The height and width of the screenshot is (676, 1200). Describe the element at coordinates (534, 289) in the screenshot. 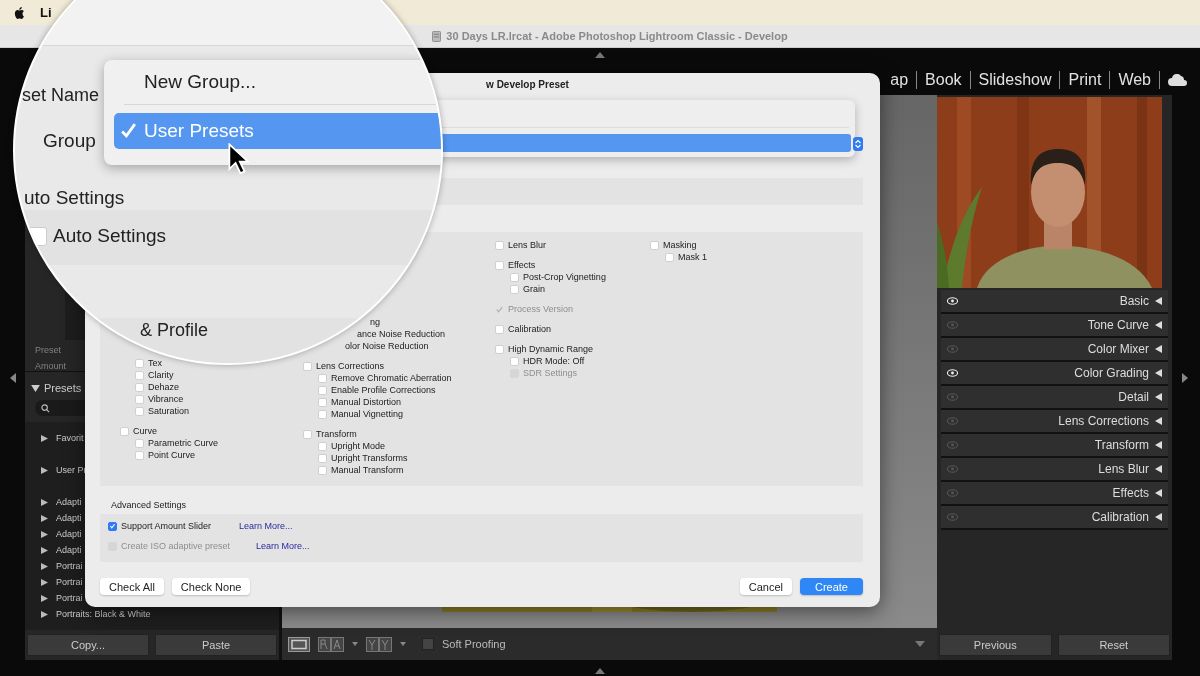

I see `checkbox-label: Grain` at that location.